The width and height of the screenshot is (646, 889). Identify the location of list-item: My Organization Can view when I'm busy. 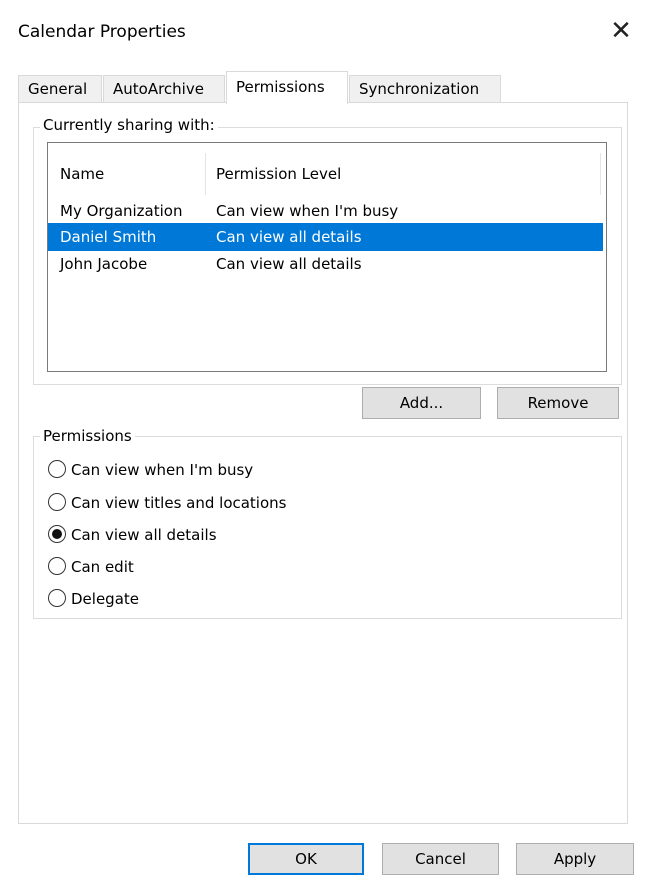
(325, 211).